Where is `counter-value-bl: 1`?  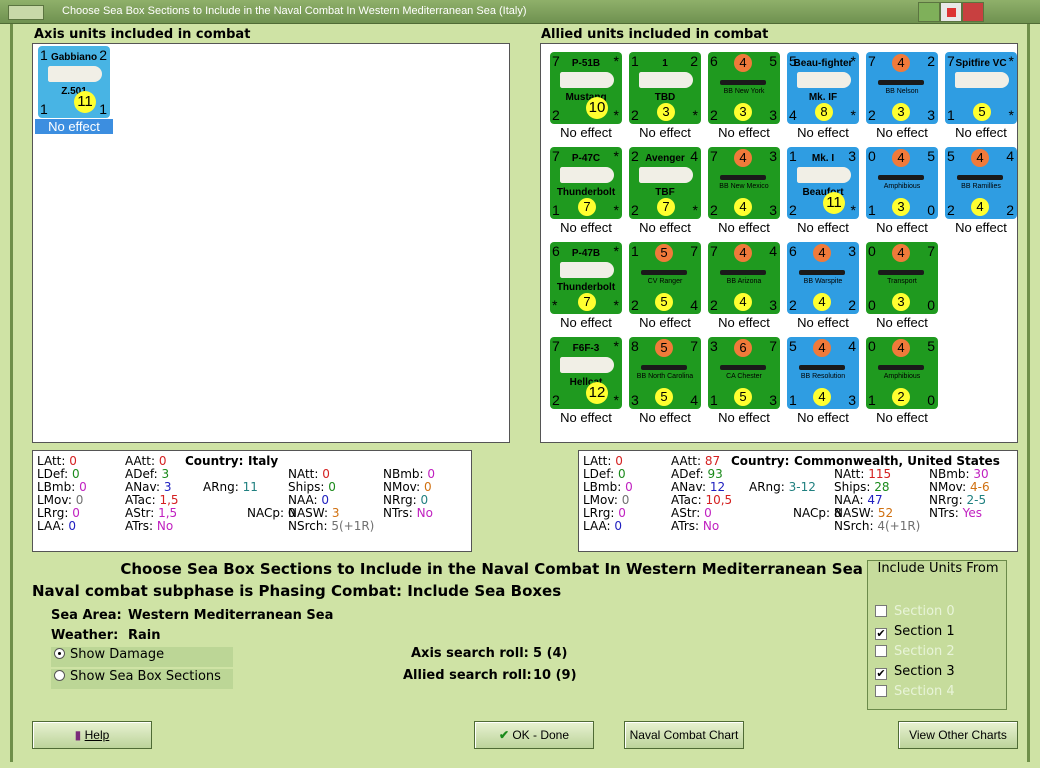
counter-value-bl: 1 is located at coordinates (872, 210).